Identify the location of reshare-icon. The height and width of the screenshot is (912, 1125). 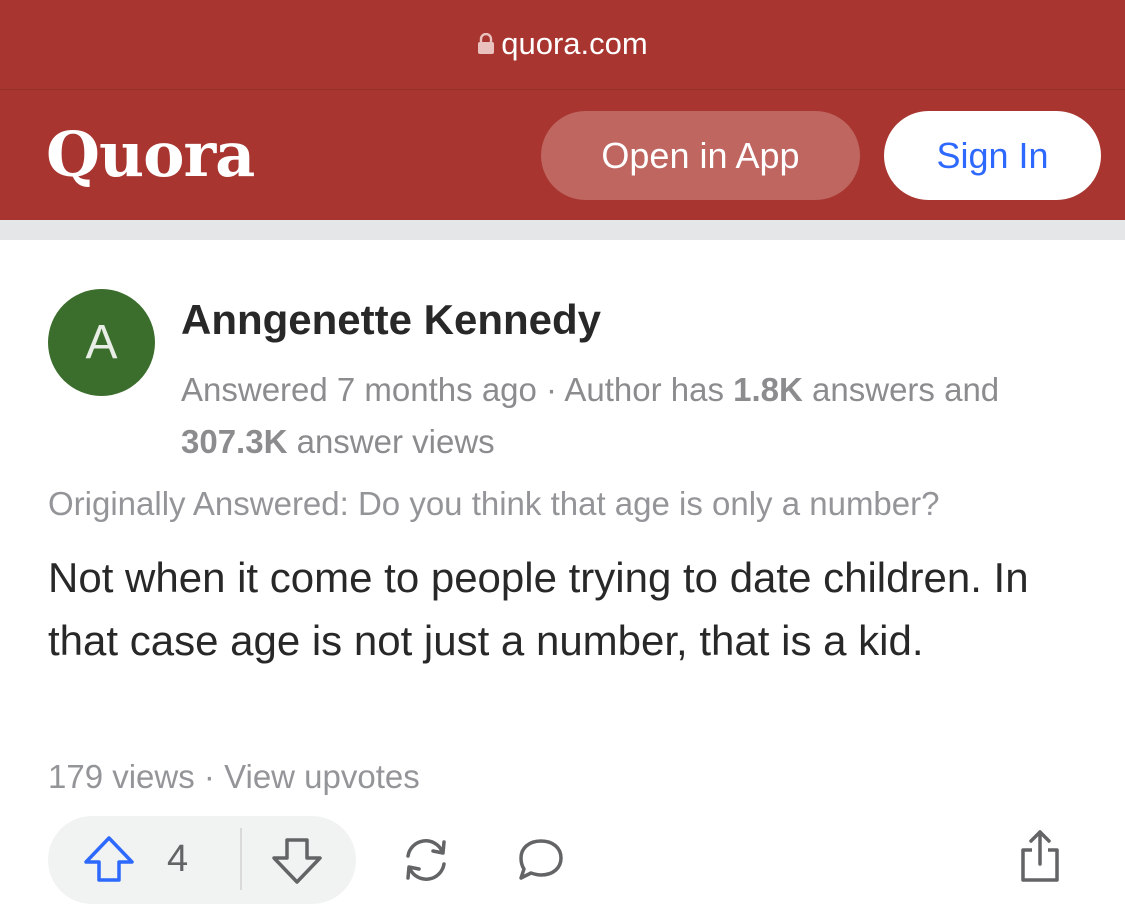
(426, 860).